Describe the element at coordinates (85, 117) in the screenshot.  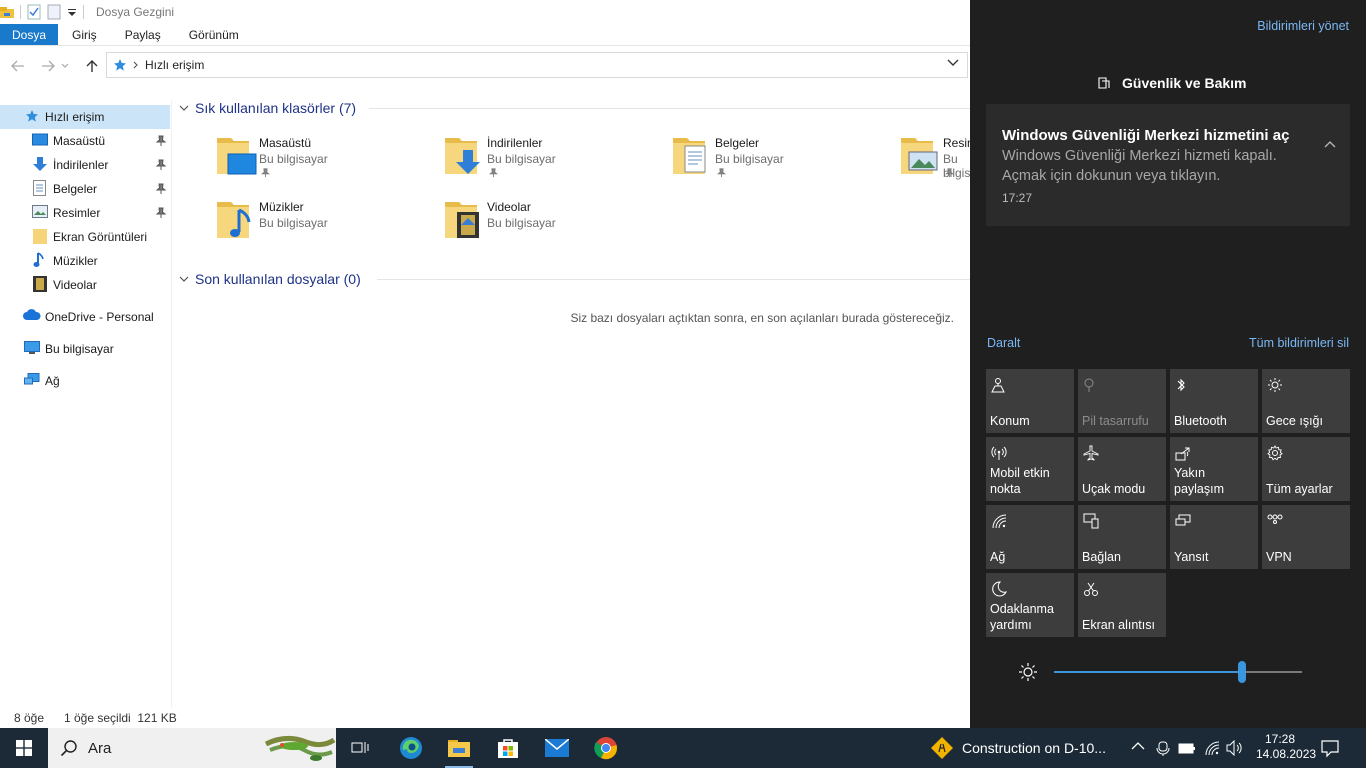
I see `sidebar-item-quick-access: Hızlı erişim` at that location.